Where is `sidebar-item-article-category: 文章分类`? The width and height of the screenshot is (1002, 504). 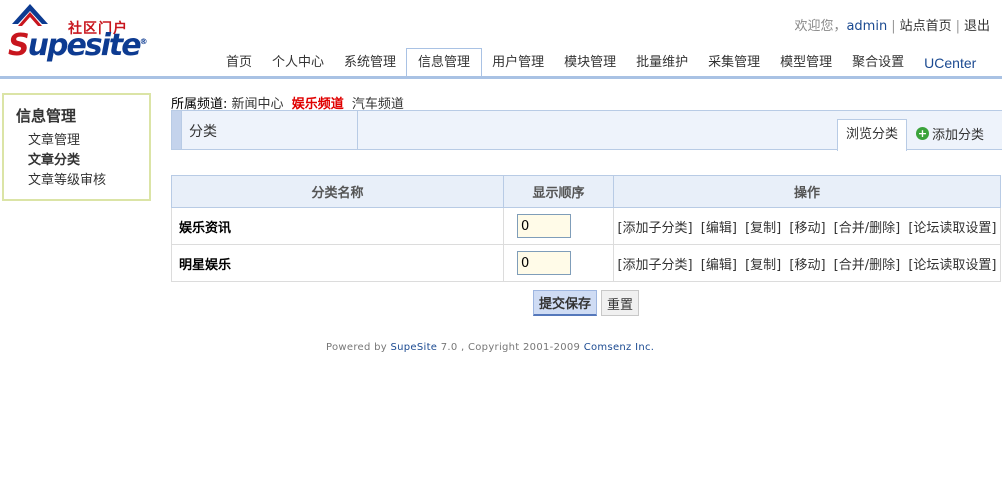 sidebar-item-article-category: 文章分类 is located at coordinates (82, 161).